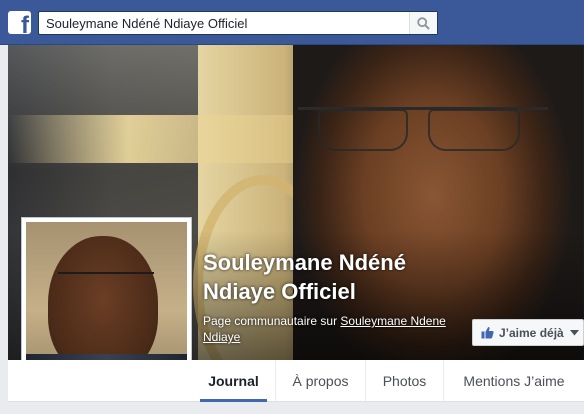 This screenshot has width=584, height=414. I want to click on tab-journal: Journal, so click(234, 381).